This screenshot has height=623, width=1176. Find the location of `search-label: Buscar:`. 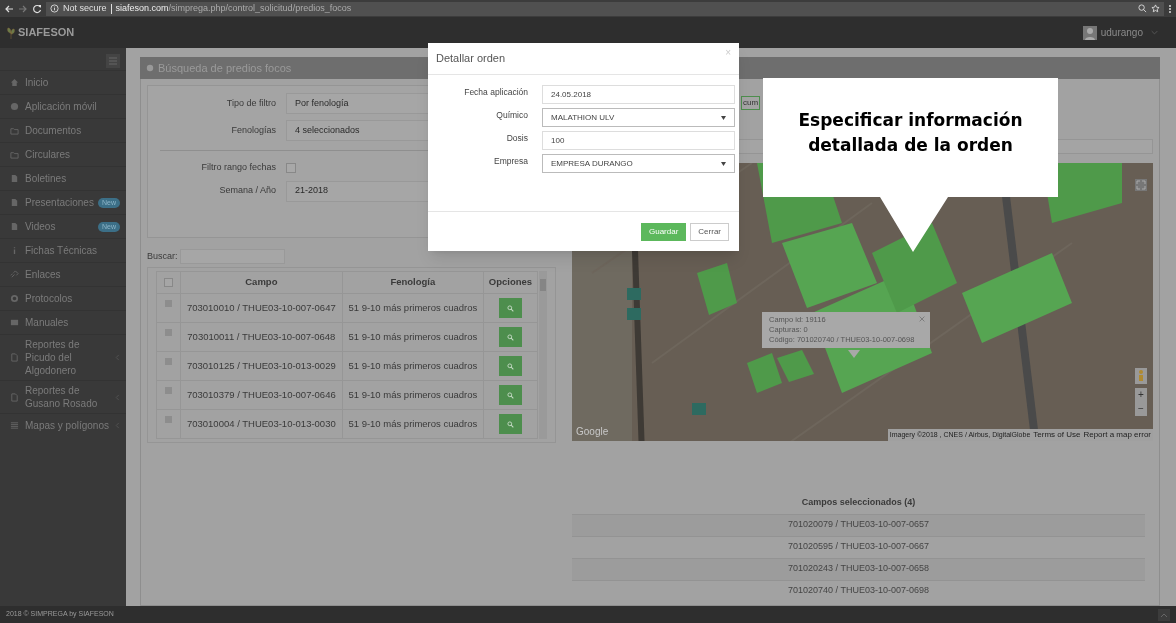

search-label: Buscar: is located at coordinates (162, 256).